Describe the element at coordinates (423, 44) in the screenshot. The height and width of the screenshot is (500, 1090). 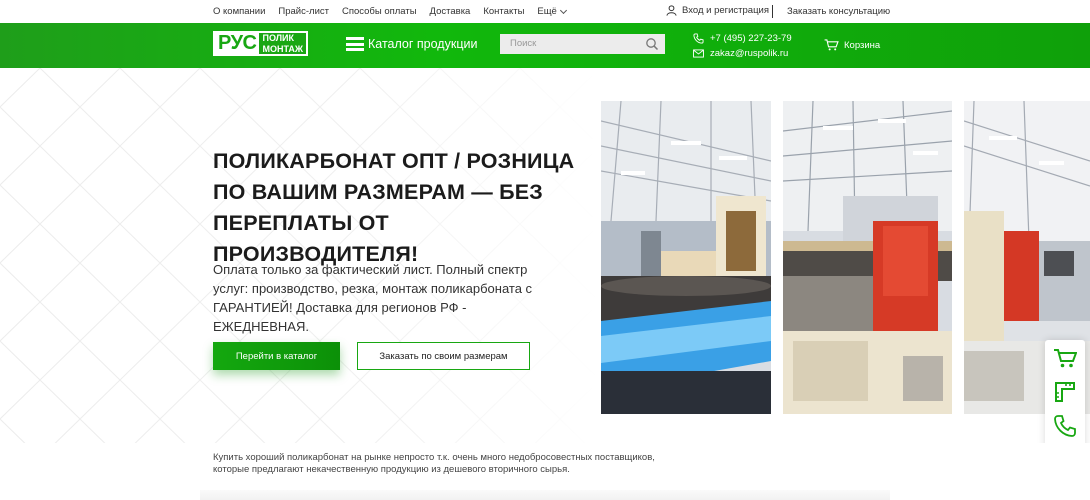
I see `catalog-label: Каталог продукции` at that location.